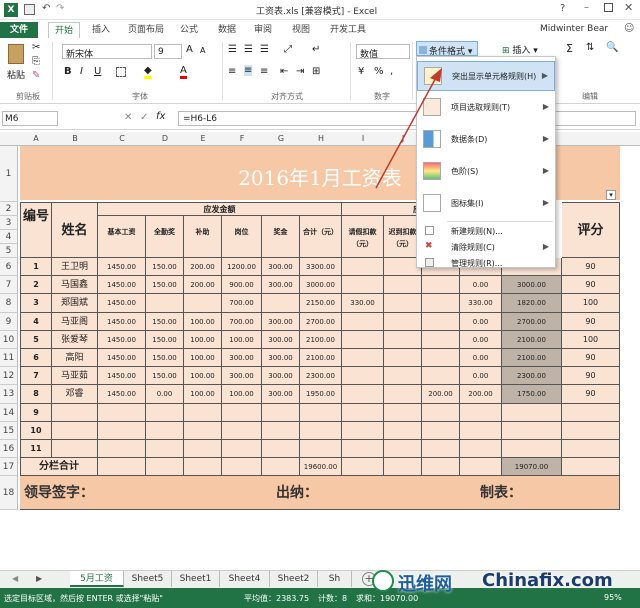  I want to click on row-header-16: 16, so click(9, 449).